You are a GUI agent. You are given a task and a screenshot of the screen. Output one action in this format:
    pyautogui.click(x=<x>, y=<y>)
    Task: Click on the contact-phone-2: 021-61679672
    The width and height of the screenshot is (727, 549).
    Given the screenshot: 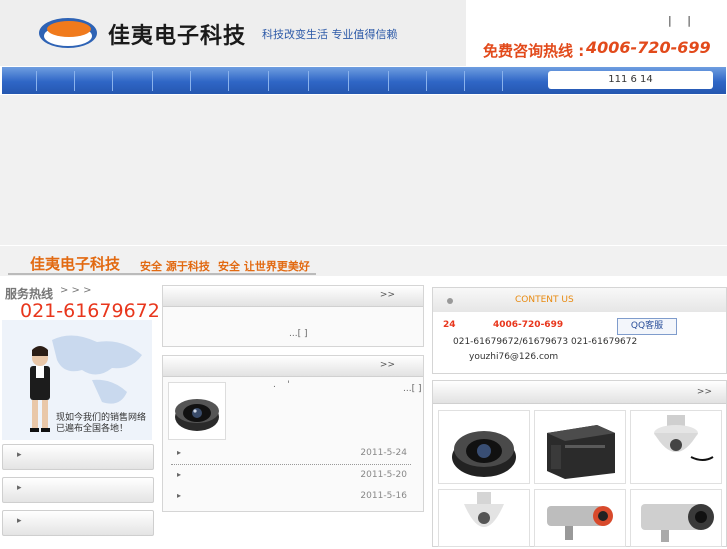 What is the action you would take?
    pyautogui.click(x=604, y=342)
    